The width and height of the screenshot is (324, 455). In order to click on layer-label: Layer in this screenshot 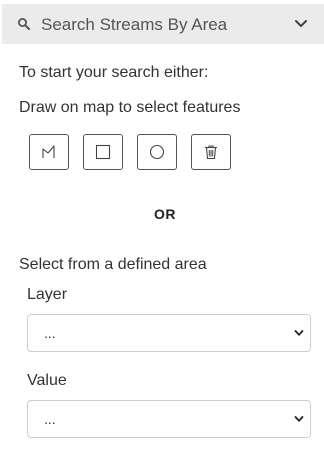, I will do `click(47, 294)`.